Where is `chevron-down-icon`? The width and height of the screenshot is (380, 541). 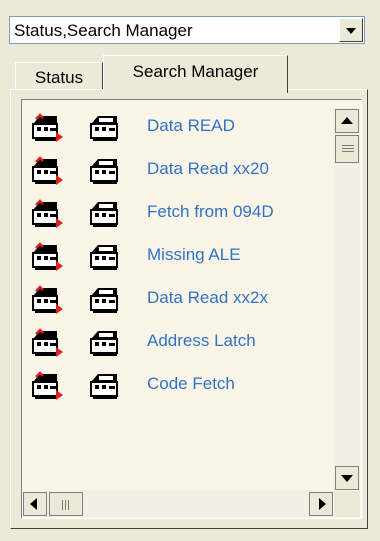
chevron-down-icon is located at coordinates (351, 31).